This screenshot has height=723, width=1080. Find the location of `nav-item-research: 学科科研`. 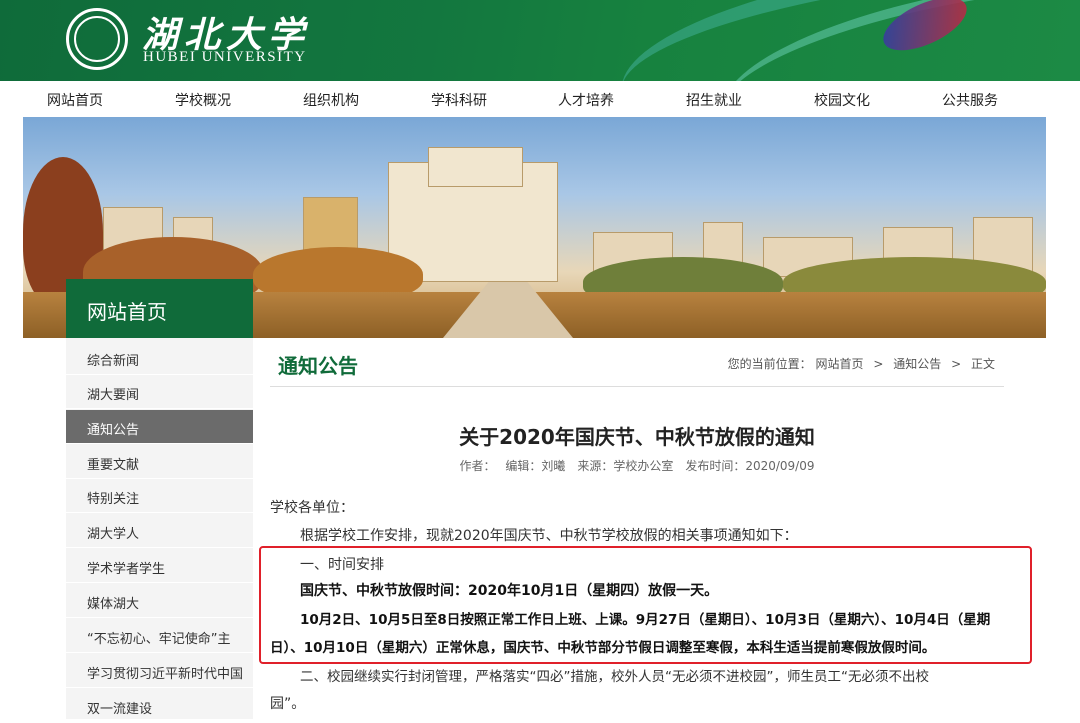

nav-item-research: 学科科研 is located at coordinates (459, 100).